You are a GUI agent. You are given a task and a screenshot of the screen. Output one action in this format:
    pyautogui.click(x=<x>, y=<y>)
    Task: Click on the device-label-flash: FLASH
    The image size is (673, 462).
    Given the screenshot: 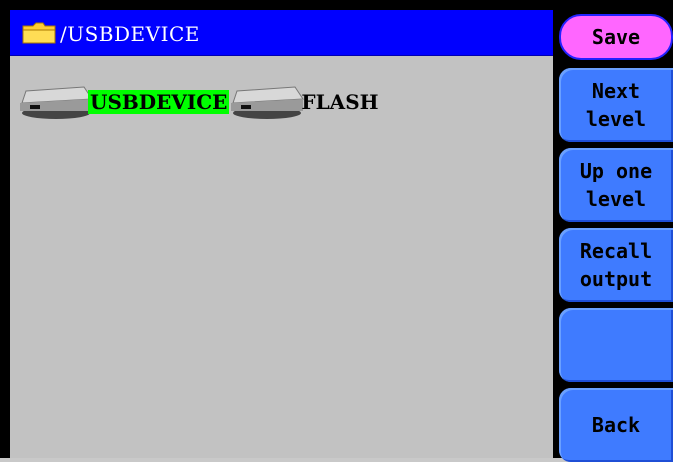 What is the action you would take?
    pyautogui.click(x=340, y=102)
    